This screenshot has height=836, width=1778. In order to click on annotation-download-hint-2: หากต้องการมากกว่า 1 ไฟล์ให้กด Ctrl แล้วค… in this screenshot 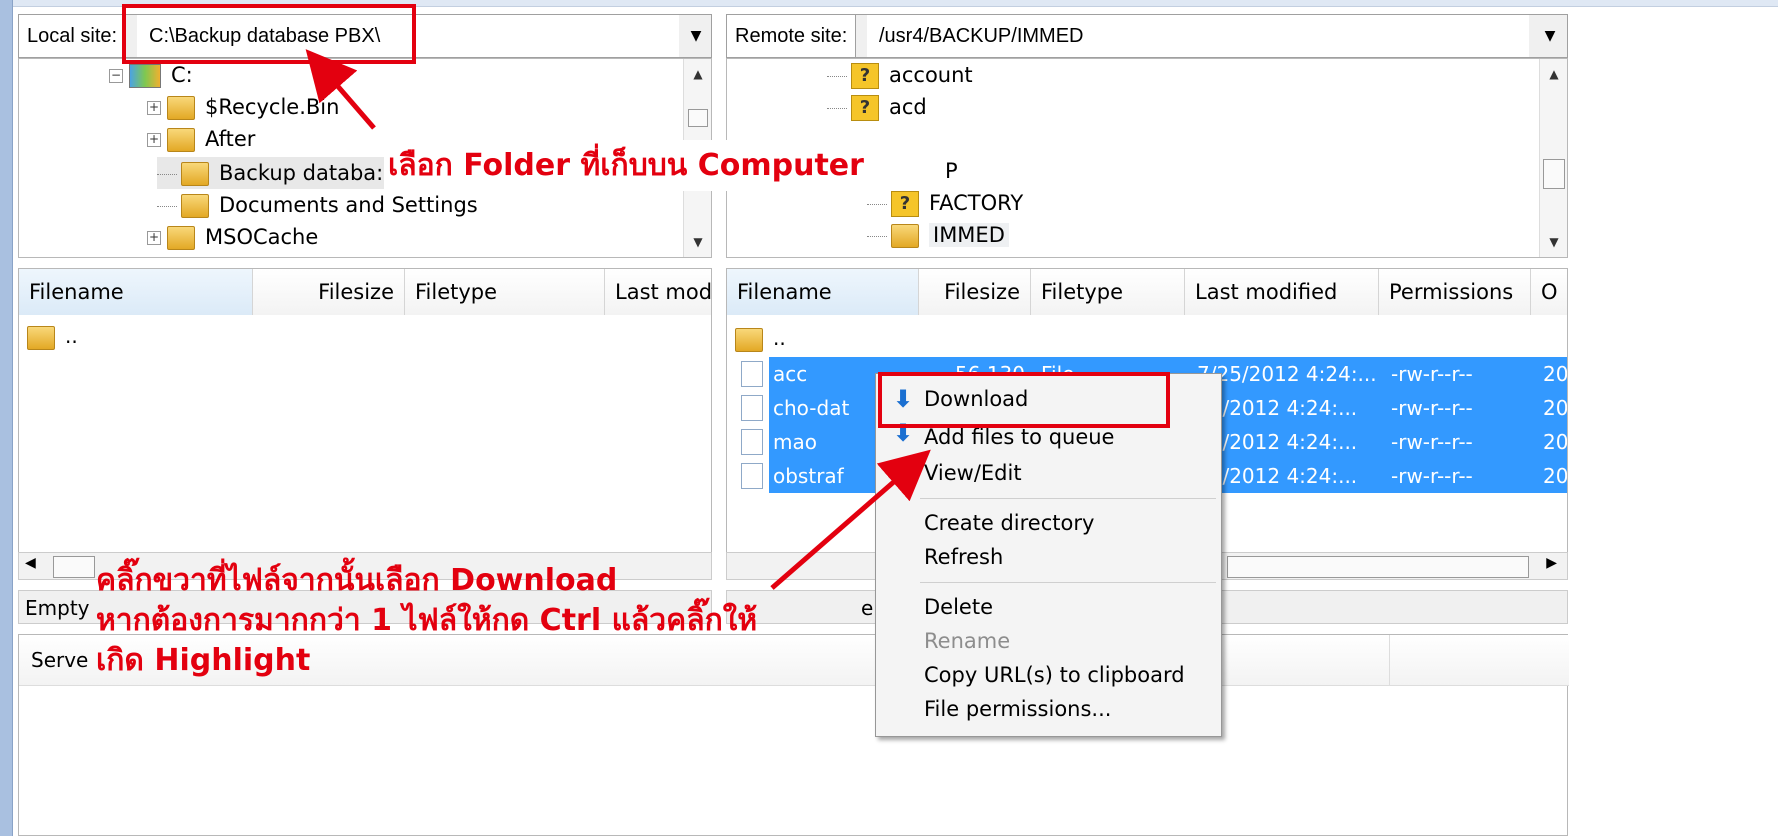, I will do `click(427, 620)`.